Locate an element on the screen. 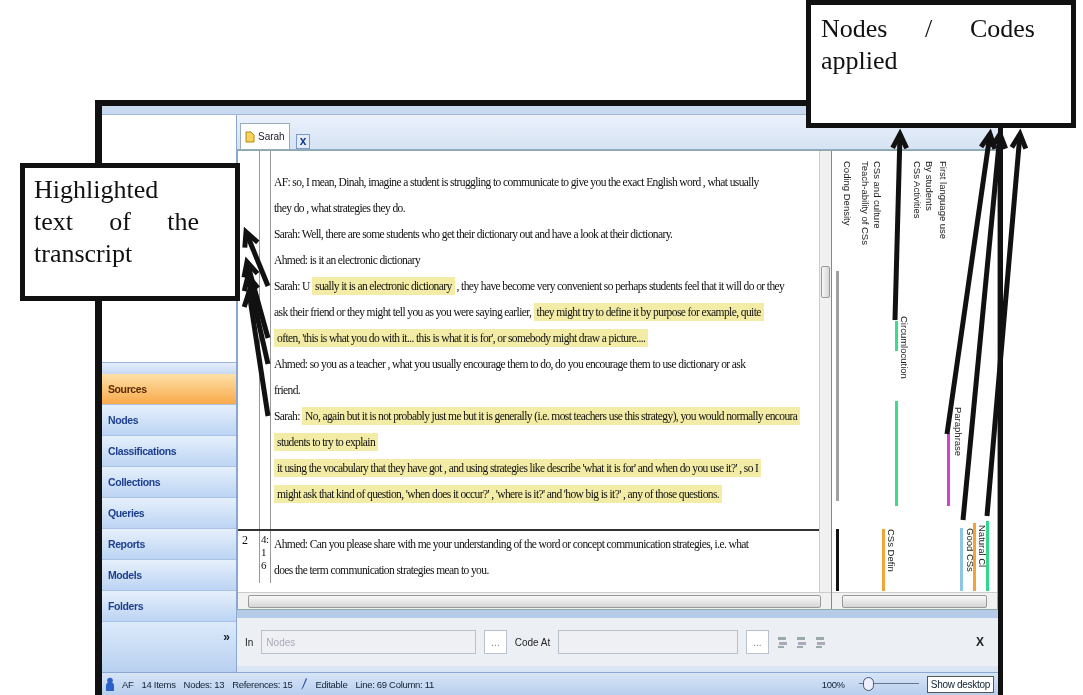 This screenshot has width=1083, height=695. references-count: References: 15 is located at coordinates (262, 684).